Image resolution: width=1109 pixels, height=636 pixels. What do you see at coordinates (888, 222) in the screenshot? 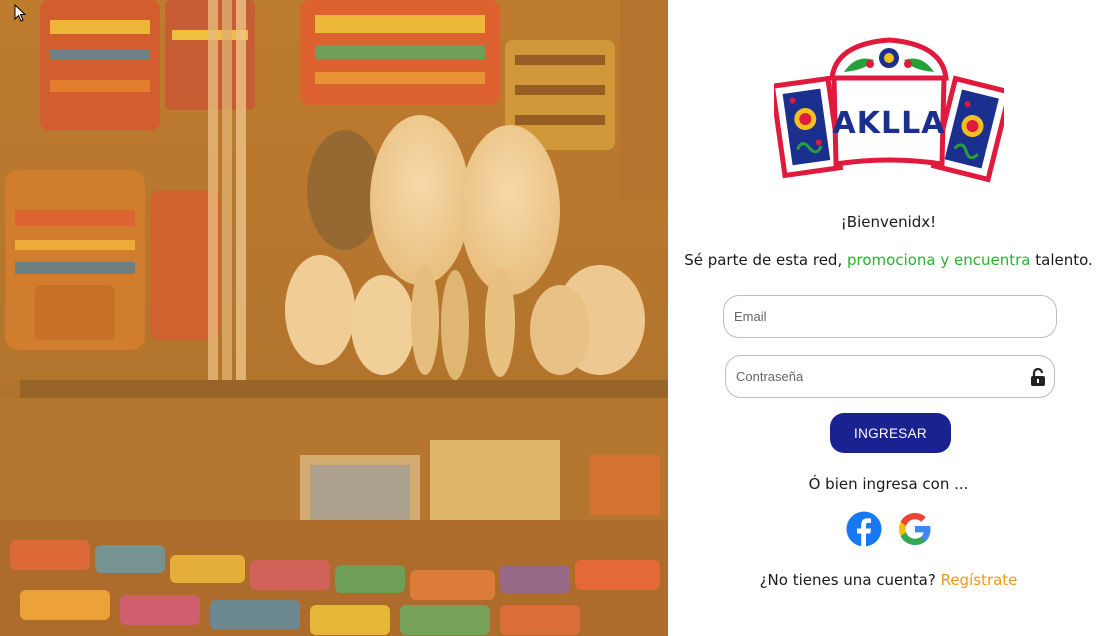
I see `welcome-heading: ¡Bienvenidx!` at bounding box center [888, 222].